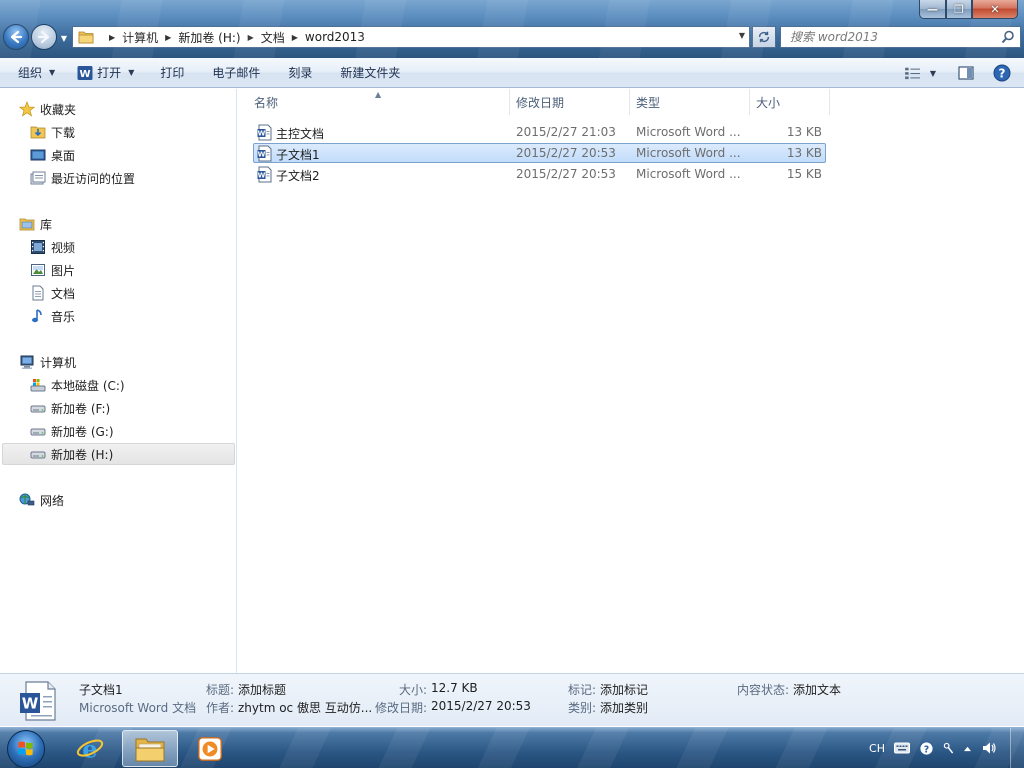 This screenshot has height=768, width=1024. I want to click on refresh-button, so click(764, 37).